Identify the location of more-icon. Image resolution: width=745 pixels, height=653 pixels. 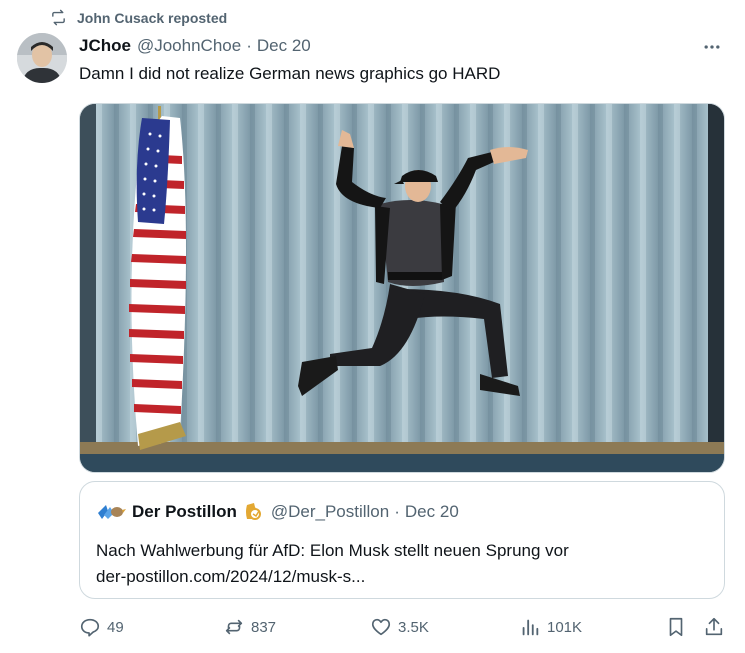
(712, 47).